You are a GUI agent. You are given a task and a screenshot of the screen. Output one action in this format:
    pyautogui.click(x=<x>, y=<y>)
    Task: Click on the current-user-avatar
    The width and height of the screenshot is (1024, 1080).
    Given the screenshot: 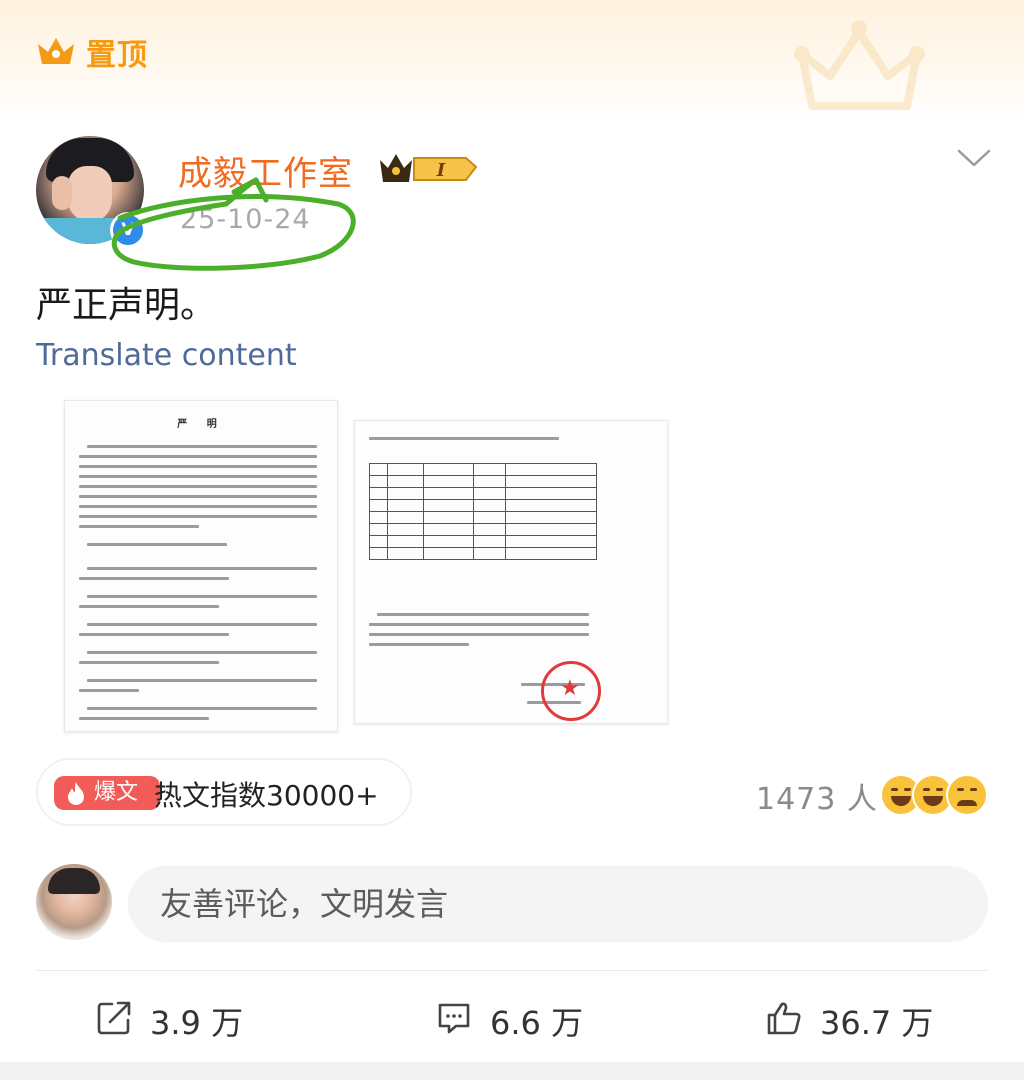 What is the action you would take?
    pyautogui.click(x=74, y=902)
    